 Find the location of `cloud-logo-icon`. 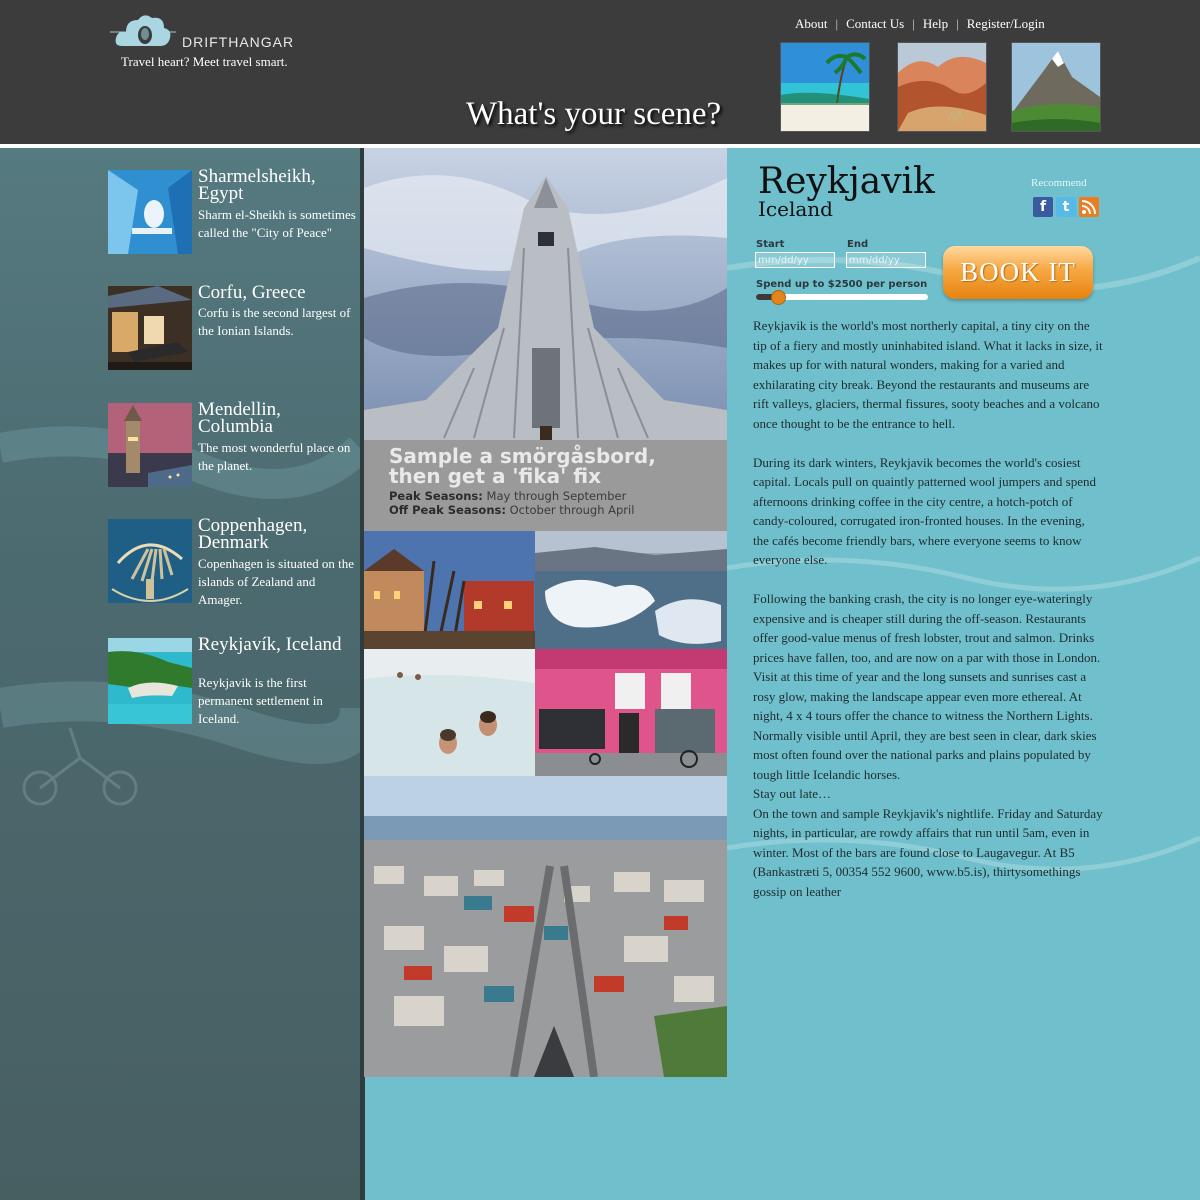

cloud-logo-icon is located at coordinates (143, 31).